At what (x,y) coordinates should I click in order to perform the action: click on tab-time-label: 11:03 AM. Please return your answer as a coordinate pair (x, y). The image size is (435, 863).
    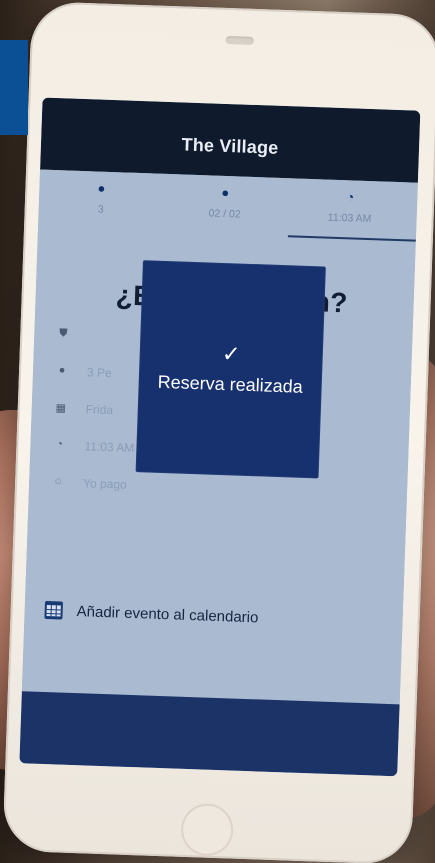
    Looking at the image, I should click on (349, 218).